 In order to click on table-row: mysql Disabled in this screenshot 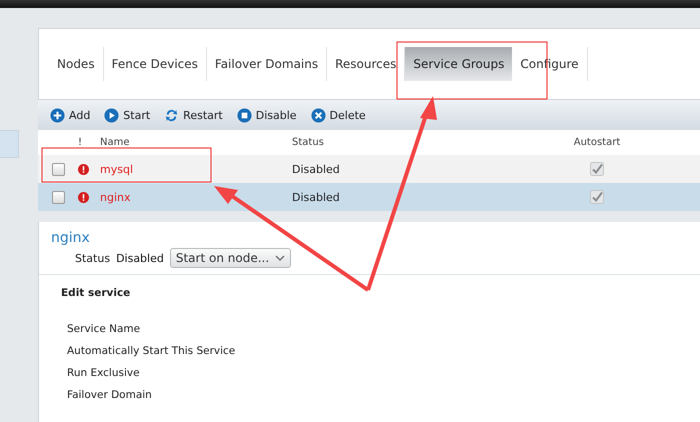, I will do `click(369, 169)`.